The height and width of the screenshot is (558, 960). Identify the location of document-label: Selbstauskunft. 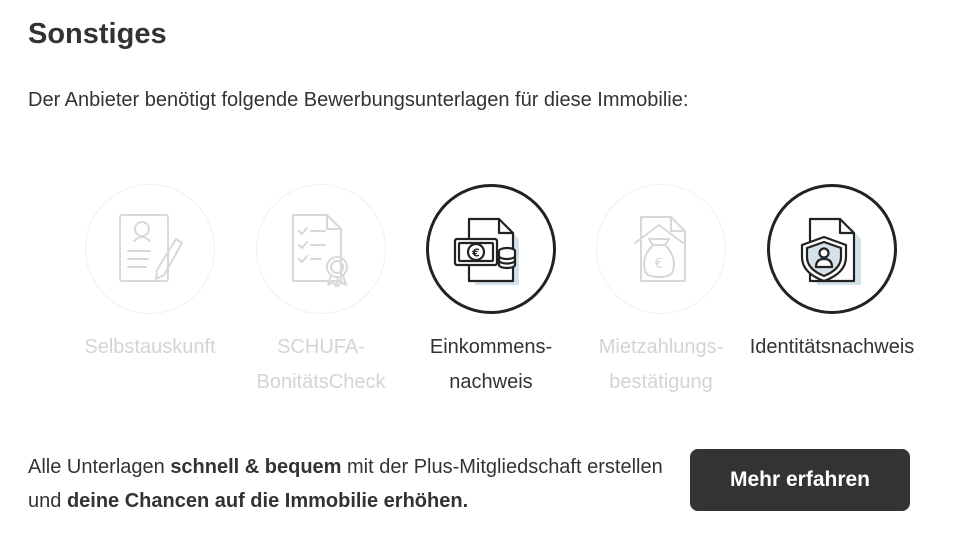
(150, 347).